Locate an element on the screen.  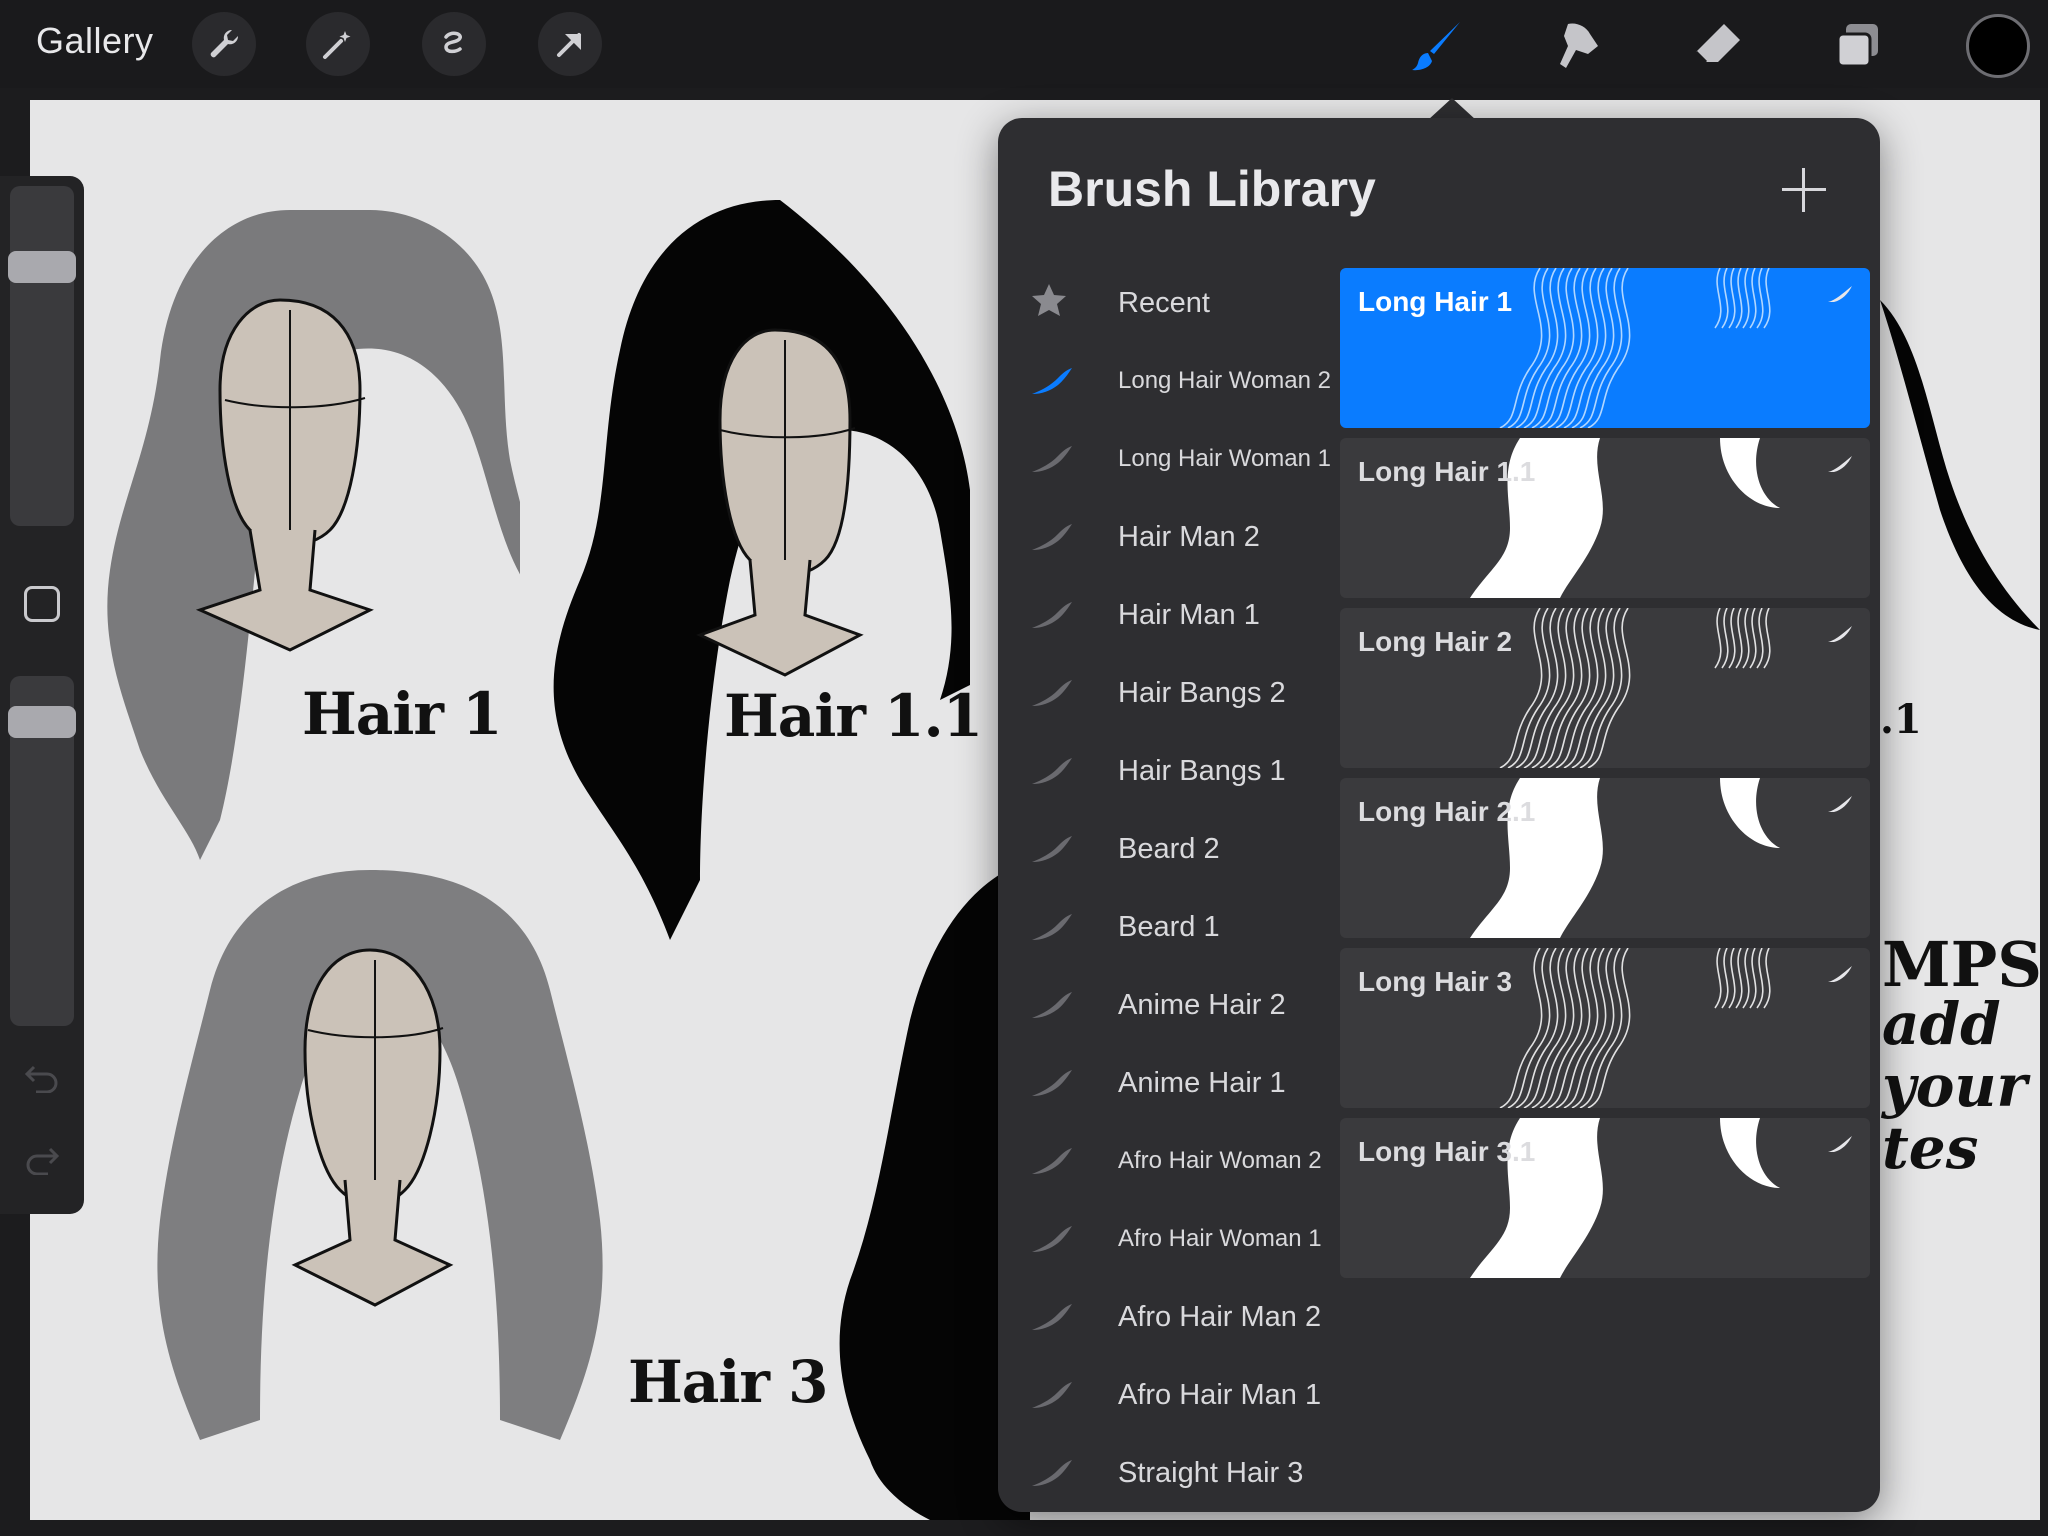
brush-item: Long Hair 2 is located at coordinates (1605, 688).